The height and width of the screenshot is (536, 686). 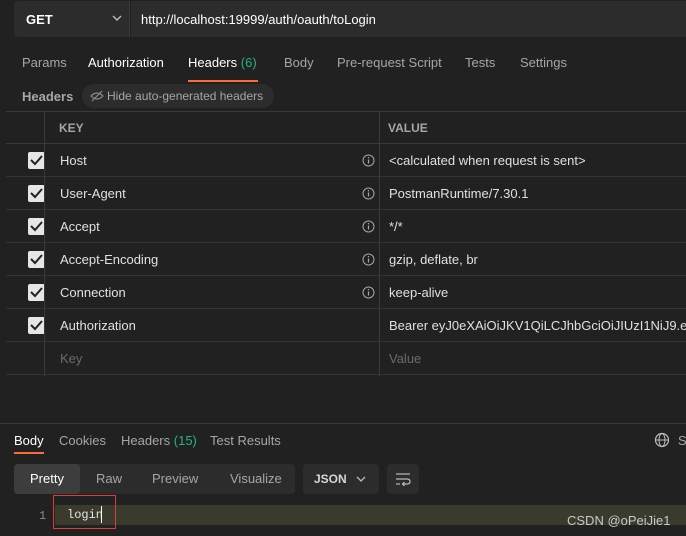 I want to click on response-tab-test-results: Test Results, so click(x=245, y=440).